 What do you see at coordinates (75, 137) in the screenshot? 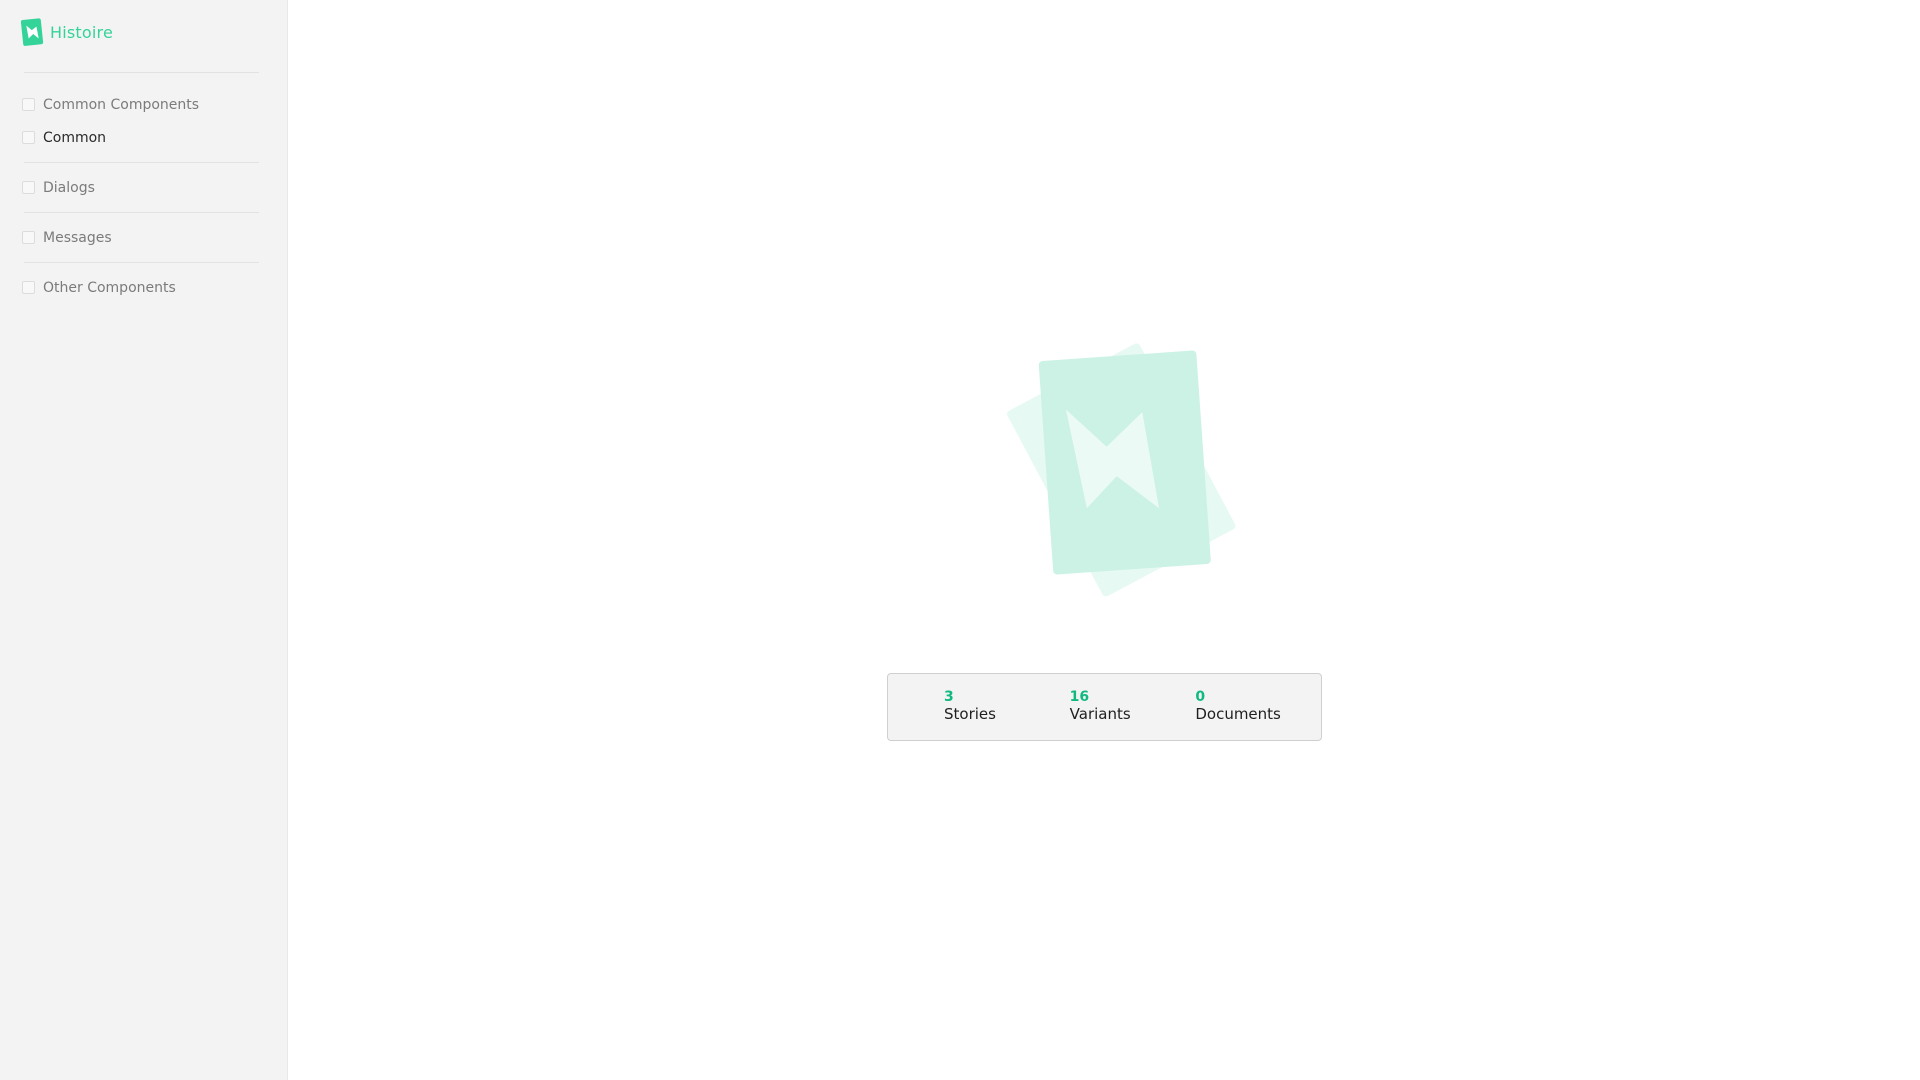
I see `sidebar-item-label: Common` at bounding box center [75, 137].